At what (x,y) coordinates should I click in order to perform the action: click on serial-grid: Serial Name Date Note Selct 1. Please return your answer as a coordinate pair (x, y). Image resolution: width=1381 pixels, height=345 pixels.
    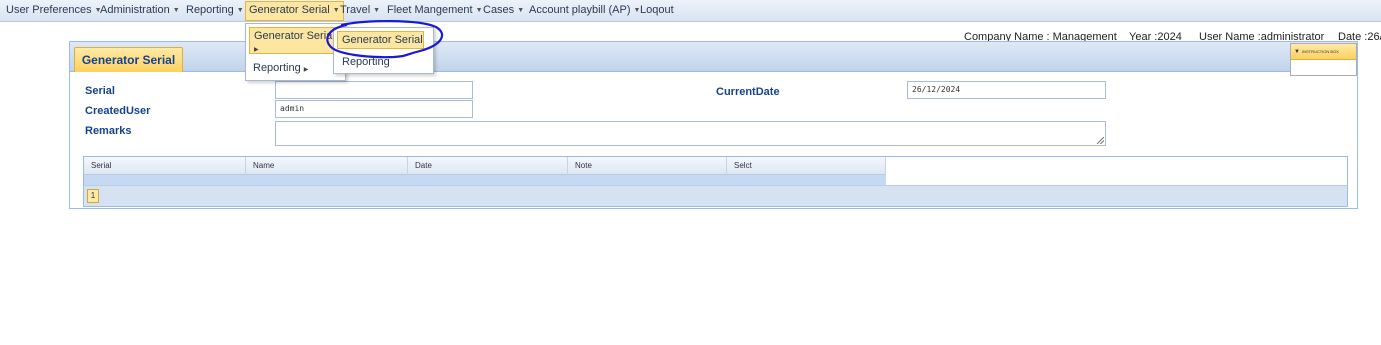
    Looking at the image, I should click on (715, 181).